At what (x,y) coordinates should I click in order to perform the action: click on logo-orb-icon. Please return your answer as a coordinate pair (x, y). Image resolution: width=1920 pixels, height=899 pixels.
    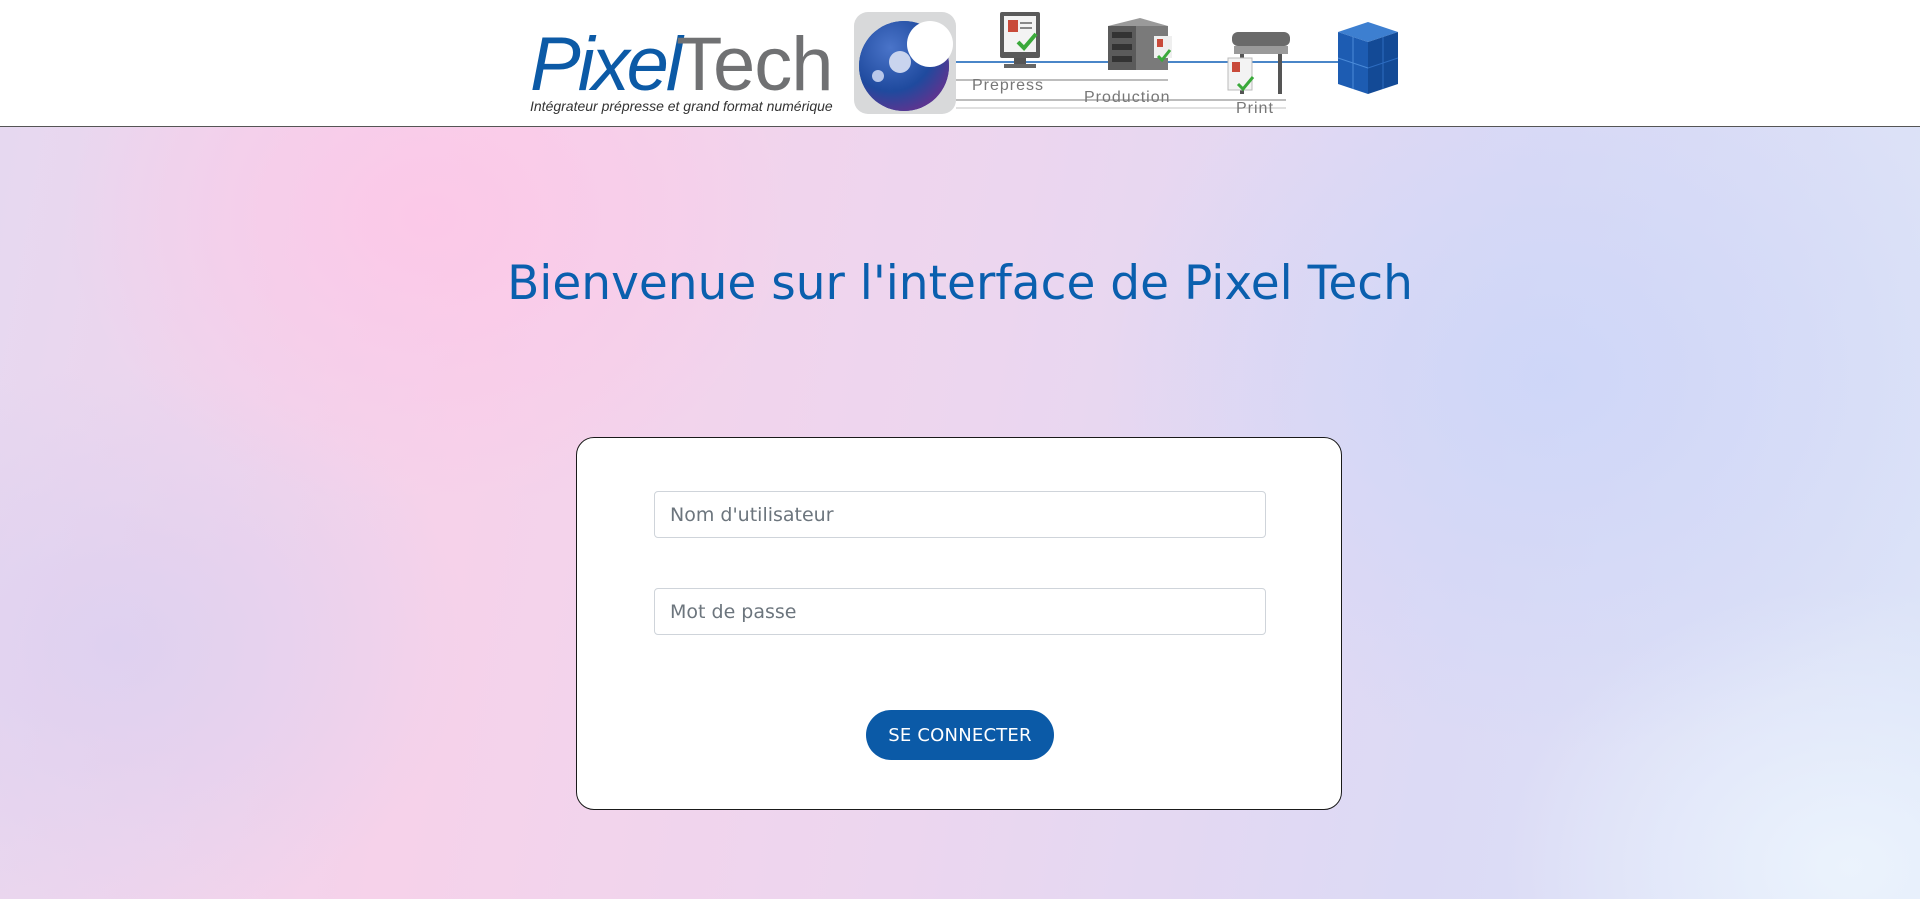
    Looking at the image, I should click on (905, 63).